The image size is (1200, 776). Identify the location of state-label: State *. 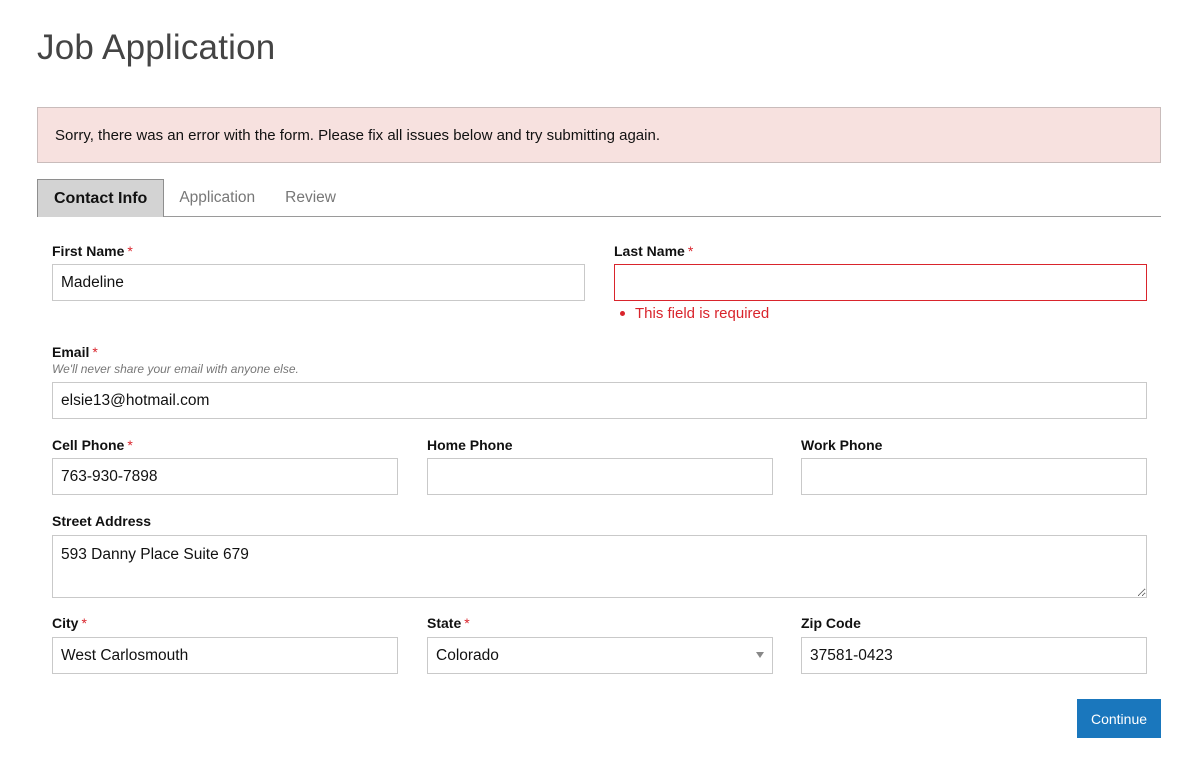
(448, 623).